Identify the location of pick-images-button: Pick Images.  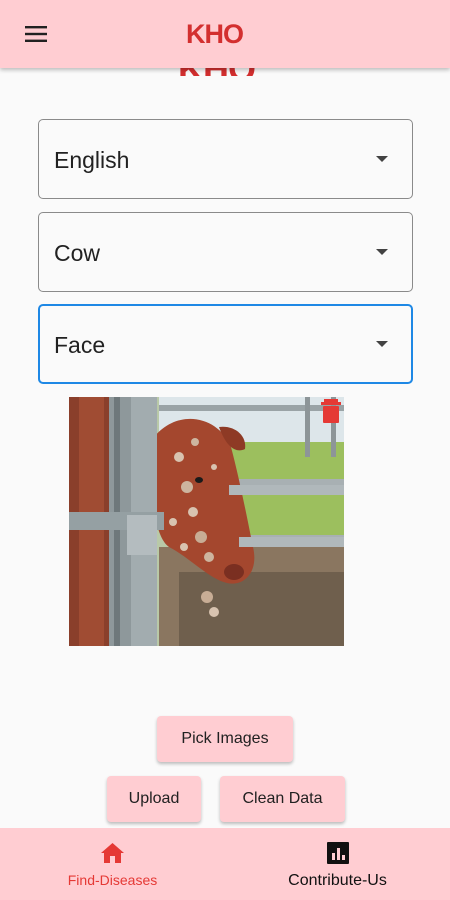
(225, 739).